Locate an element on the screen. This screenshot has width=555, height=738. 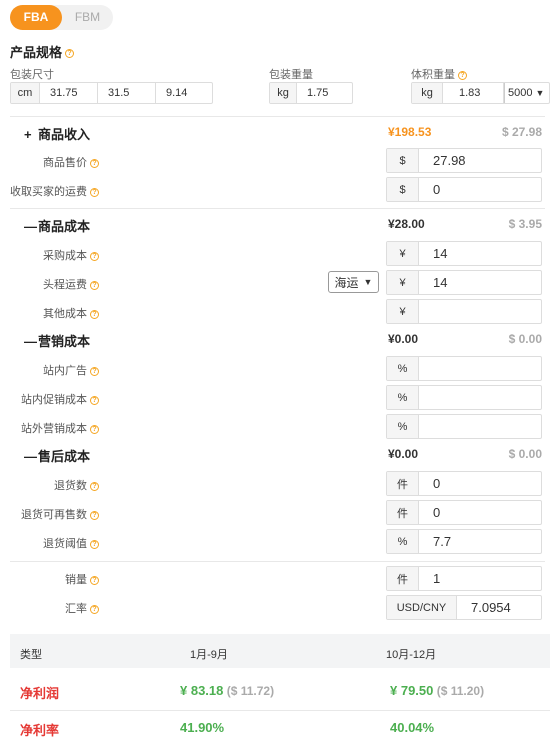
purchase-label: 采购成本? is located at coordinates (51, 255).